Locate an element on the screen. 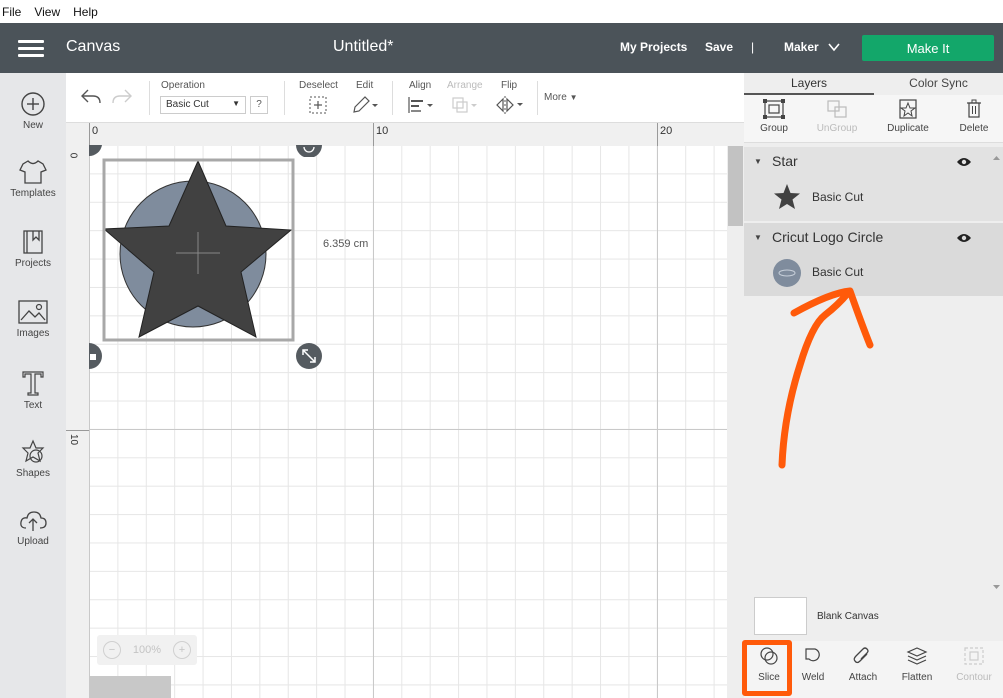 The height and width of the screenshot is (698, 1003). more-button: More ▼ is located at coordinates (561, 97).